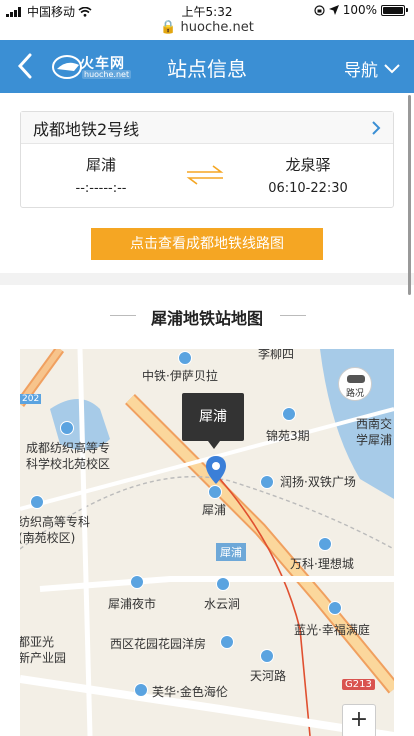 The width and height of the screenshot is (414, 736). What do you see at coordinates (318, 482) in the screenshot?
I see `map-label: 润扬·双铁广场` at bounding box center [318, 482].